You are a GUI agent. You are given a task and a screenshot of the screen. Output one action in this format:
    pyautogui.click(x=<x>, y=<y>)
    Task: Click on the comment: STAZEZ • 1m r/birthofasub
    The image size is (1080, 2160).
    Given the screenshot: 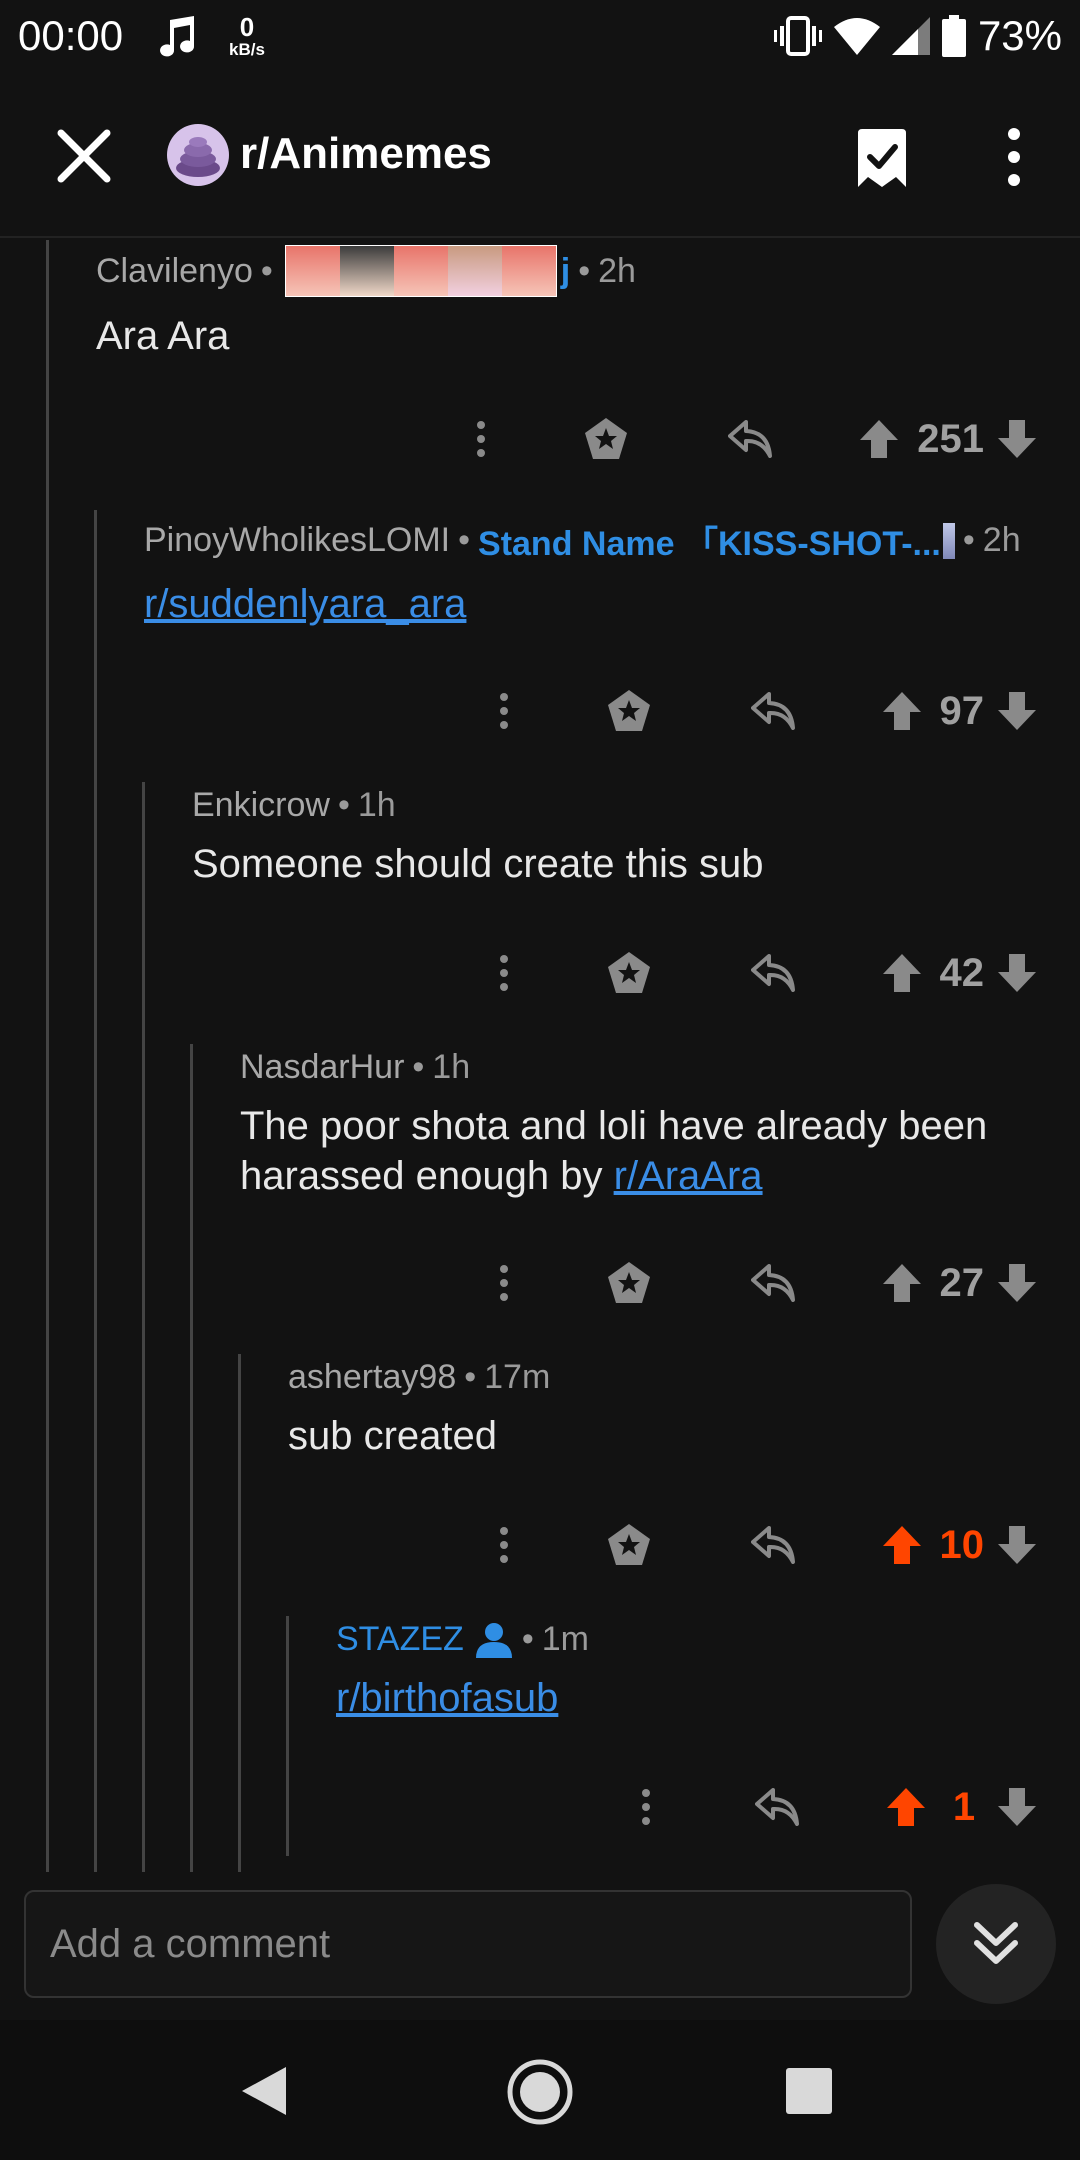 What is the action you would take?
    pyautogui.click(x=696, y=1671)
    